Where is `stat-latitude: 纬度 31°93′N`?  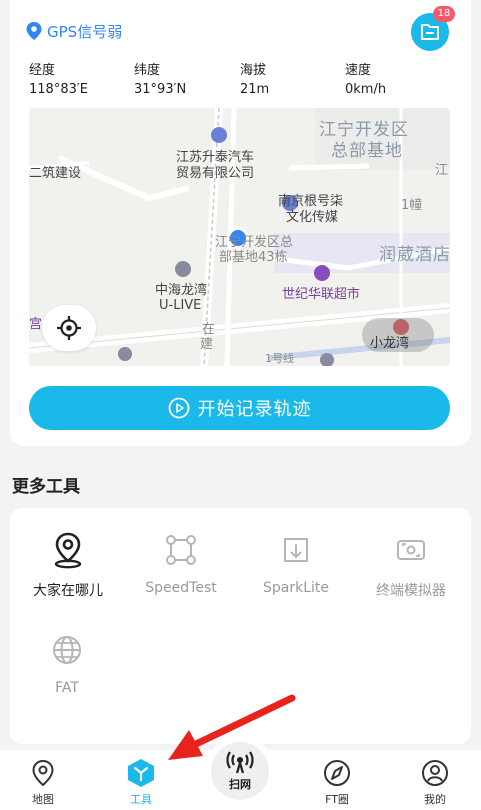
stat-latitude: 纬度 31°93′N is located at coordinates (160, 80).